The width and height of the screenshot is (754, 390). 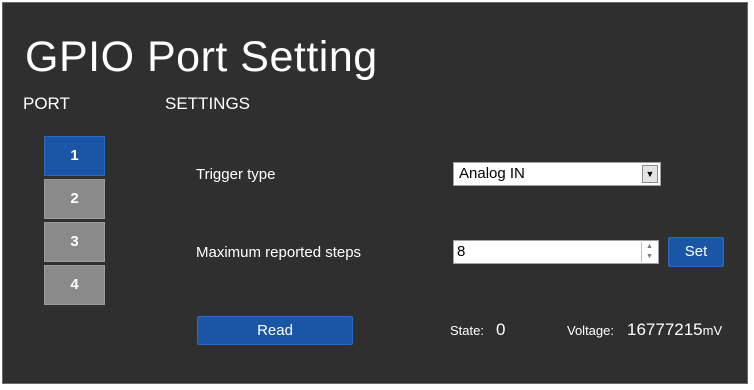 I want to click on port-button-label: 3, so click(x=74, y=241).